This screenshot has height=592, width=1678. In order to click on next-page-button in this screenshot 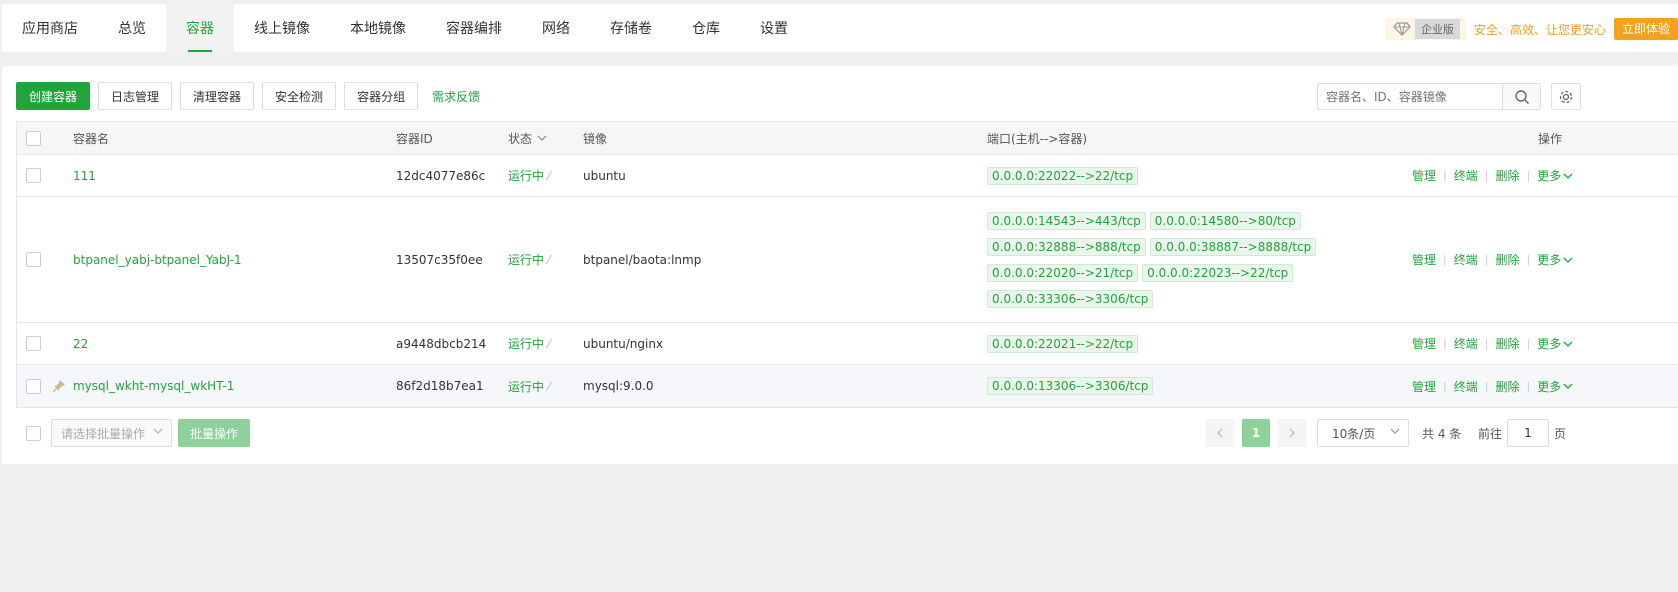, I will do `click(1292, 433)`.